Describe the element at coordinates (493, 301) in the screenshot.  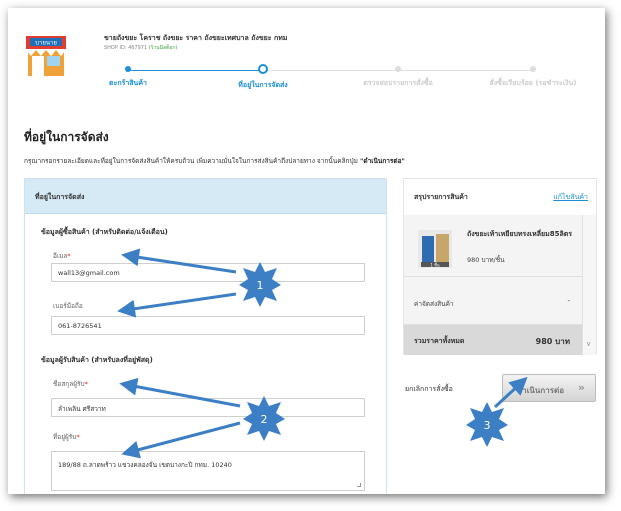
I see `shipping-row: ค่าจัดส่งสินค้า -` at that location.